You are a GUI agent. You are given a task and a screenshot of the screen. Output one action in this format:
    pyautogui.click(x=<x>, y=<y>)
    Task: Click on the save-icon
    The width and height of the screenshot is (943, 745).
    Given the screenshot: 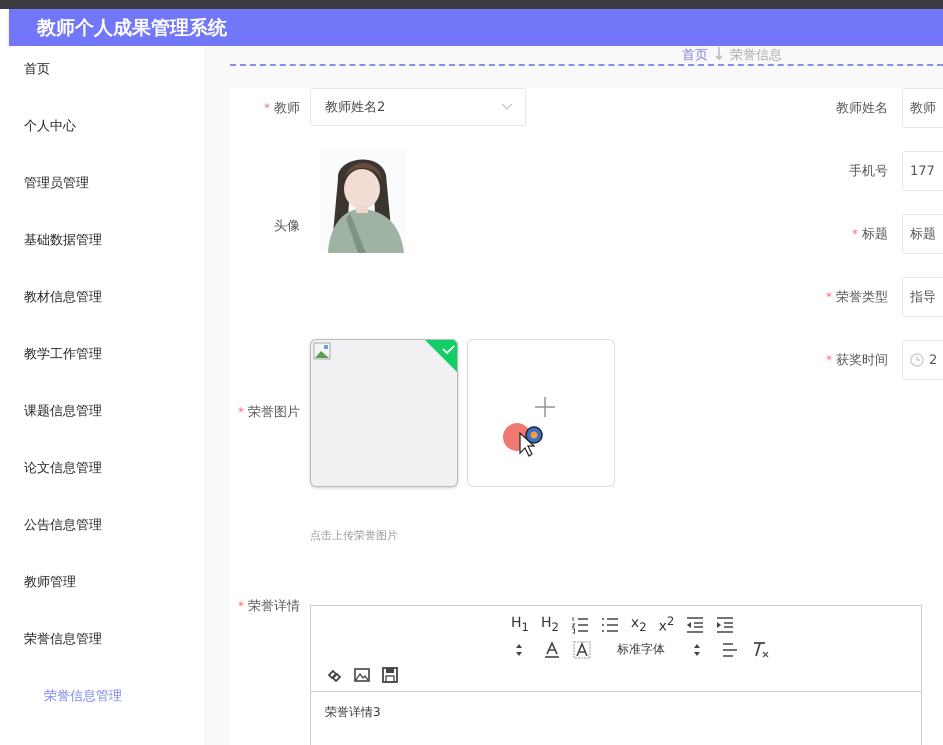 What is the action you would take?
    pyautogui.click(x=390, y=675)
    